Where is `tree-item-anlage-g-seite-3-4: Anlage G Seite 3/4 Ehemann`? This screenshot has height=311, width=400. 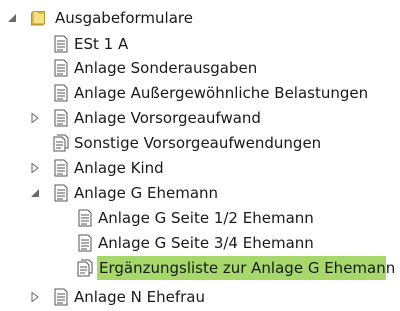 tree-item-anlage-g-seite-3-4: Anlage G Seite 3/4 Ehemann is located at coordinates (200, 243).